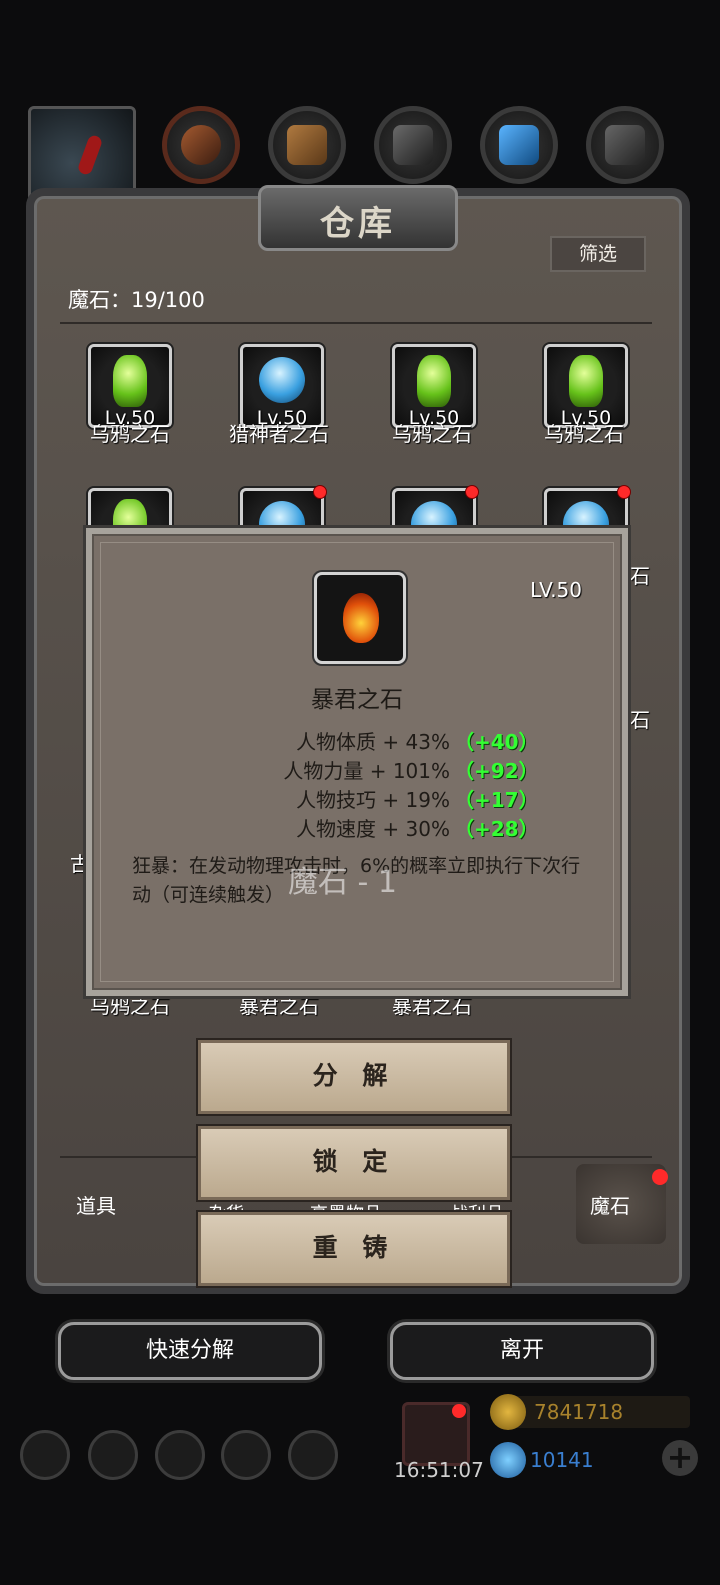 This screenshot has width=720, height=1585. I want to click on stat-value: 人物速度 + 30%, so click(373, 829).